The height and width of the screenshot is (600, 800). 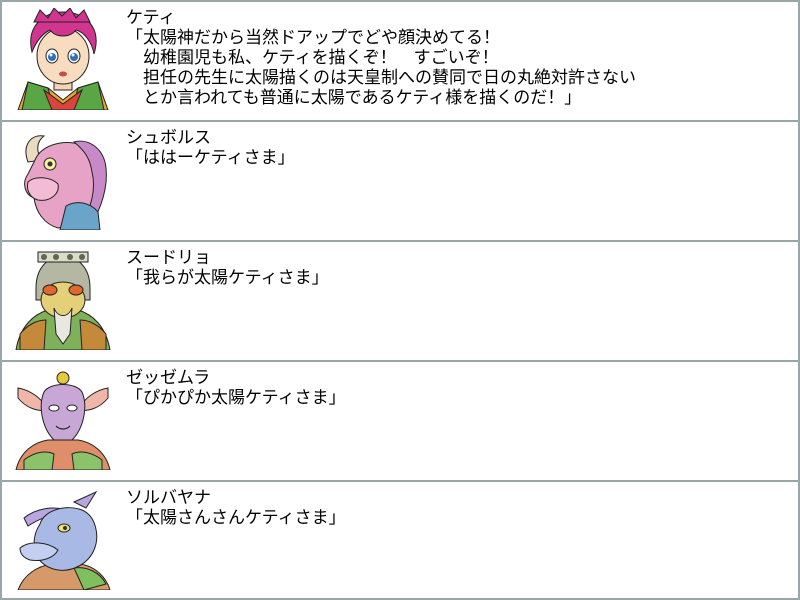 I want to click on dialogue-text: 「ははーケティさま」, so click(x=210, y=158).